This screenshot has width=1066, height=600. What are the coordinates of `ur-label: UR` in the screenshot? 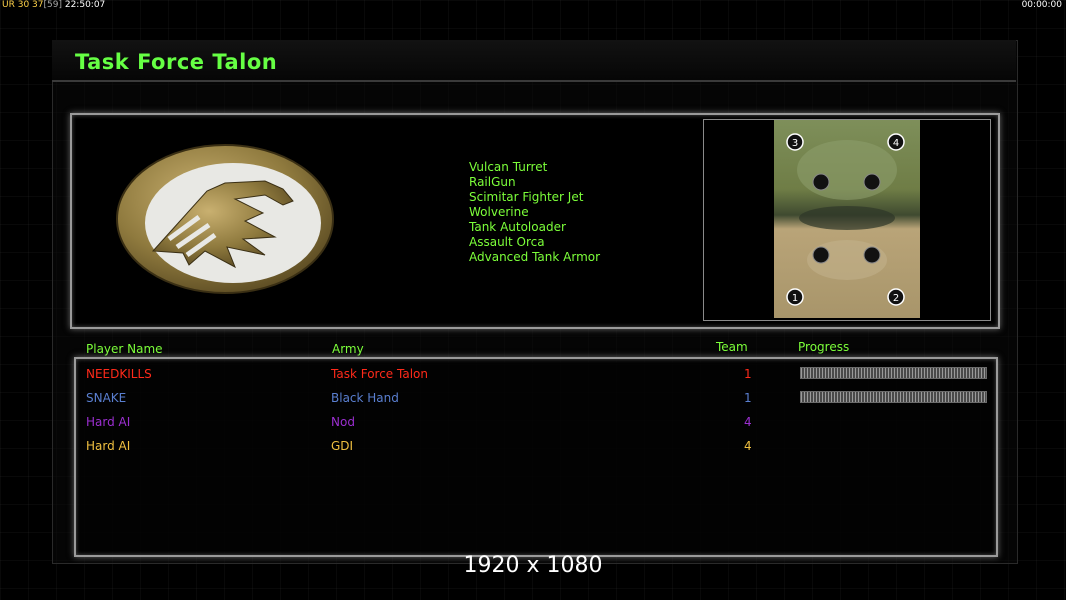 It's located at (8, 5).